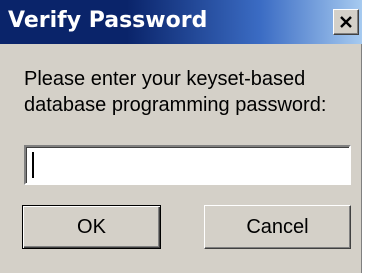 The height and width of the screenshot is (273, 367). I want to click on text-caret, so click(33, 165).